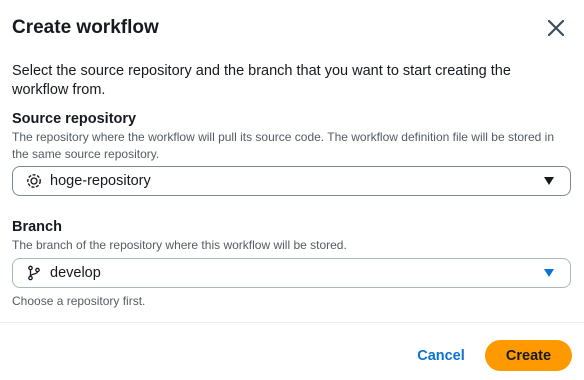 Image resolution: width=584 pixels, height=380 pixels. Describe the element at coordinates (85, 27) in the screenshot. I see `dialog-title: Create workflow` at that location.